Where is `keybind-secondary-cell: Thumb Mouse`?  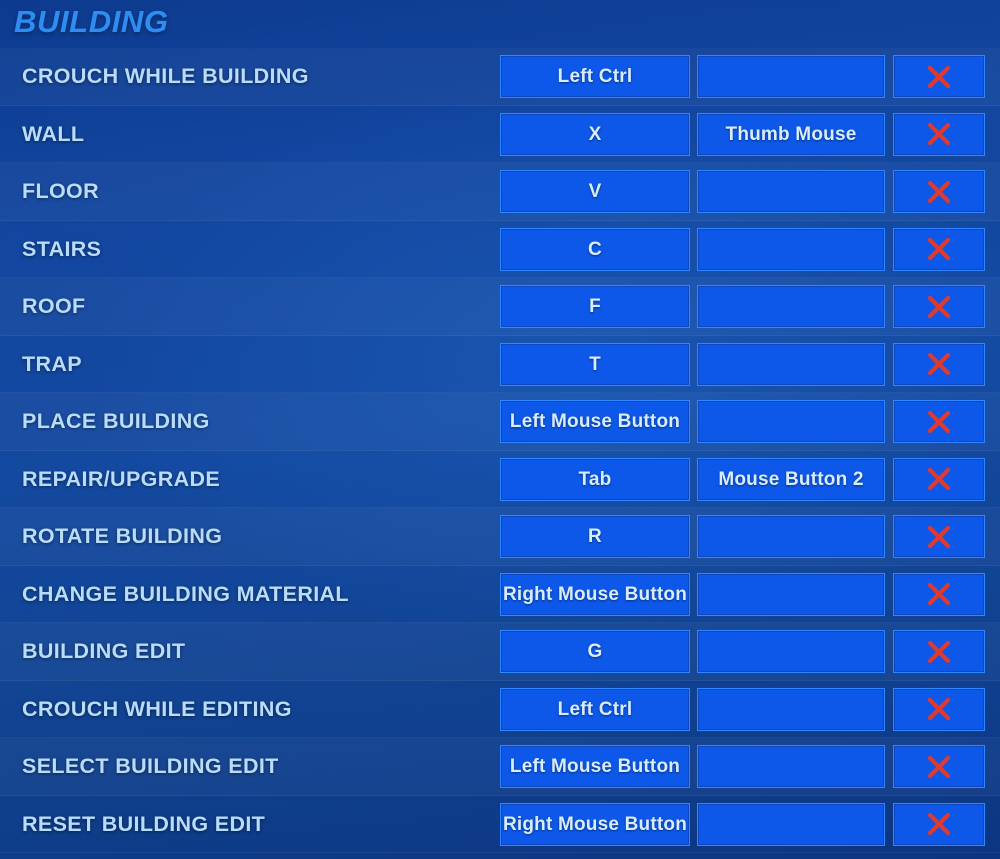 keybind-secondary-cell: Thumb Mouse is located at coordinates (791, 134).